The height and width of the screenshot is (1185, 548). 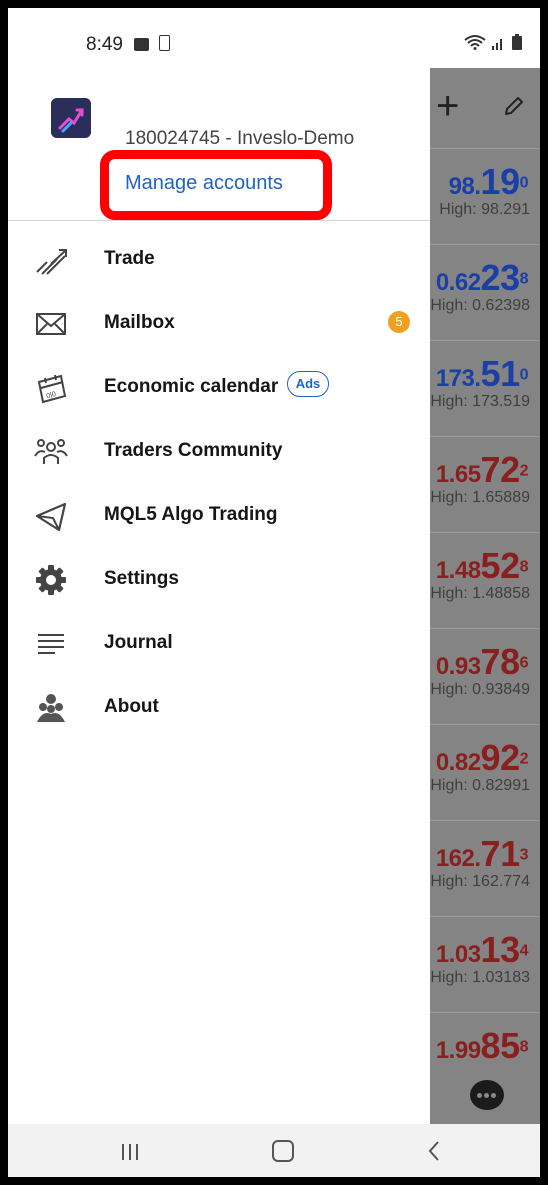 I want to click on price-large: 71, so click(x=500, y=853).